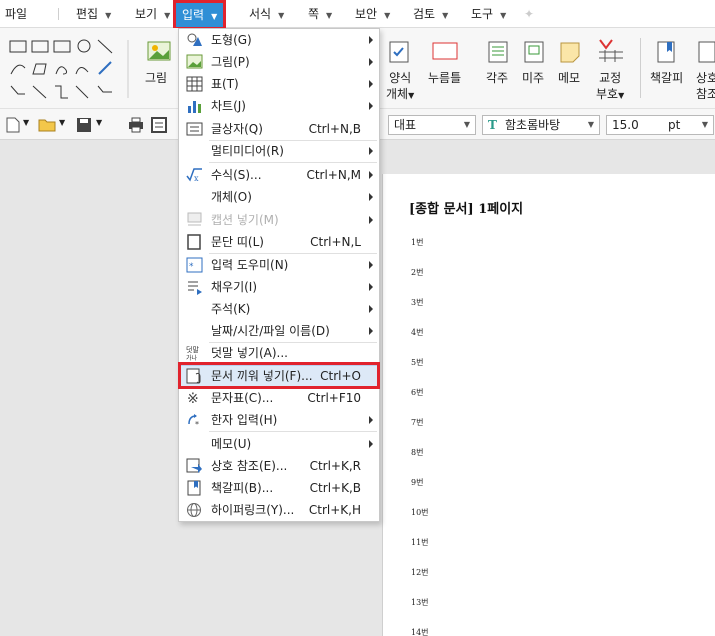 The width and height of the screenshot is (715, 636). What do you see at coordinates (196, 178) in the screenshot?
I see `svg-text: x` at bounding box center [196, 178].